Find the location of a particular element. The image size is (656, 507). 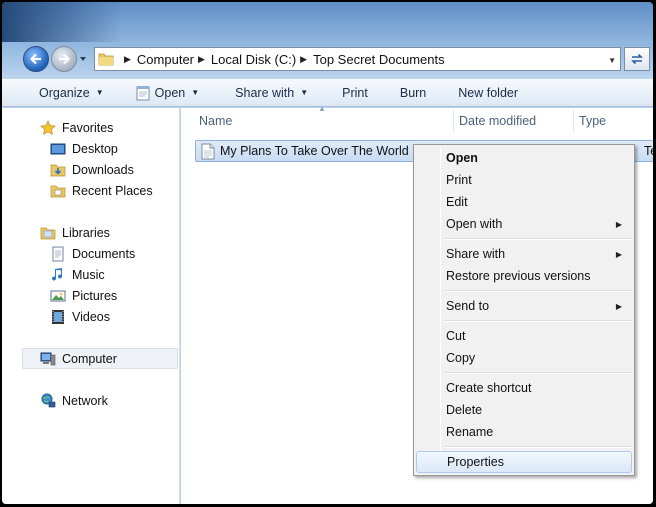

menu-item-delete-label: Delete is located at coordinates (464, 410).